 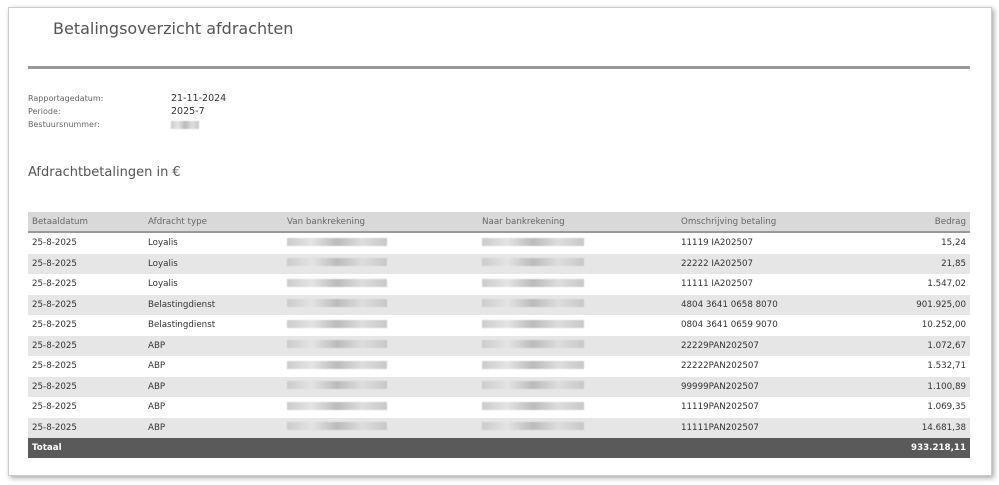 I want to click on col-betaaldatum: Betaaldatum, so click(x=86, y=222).